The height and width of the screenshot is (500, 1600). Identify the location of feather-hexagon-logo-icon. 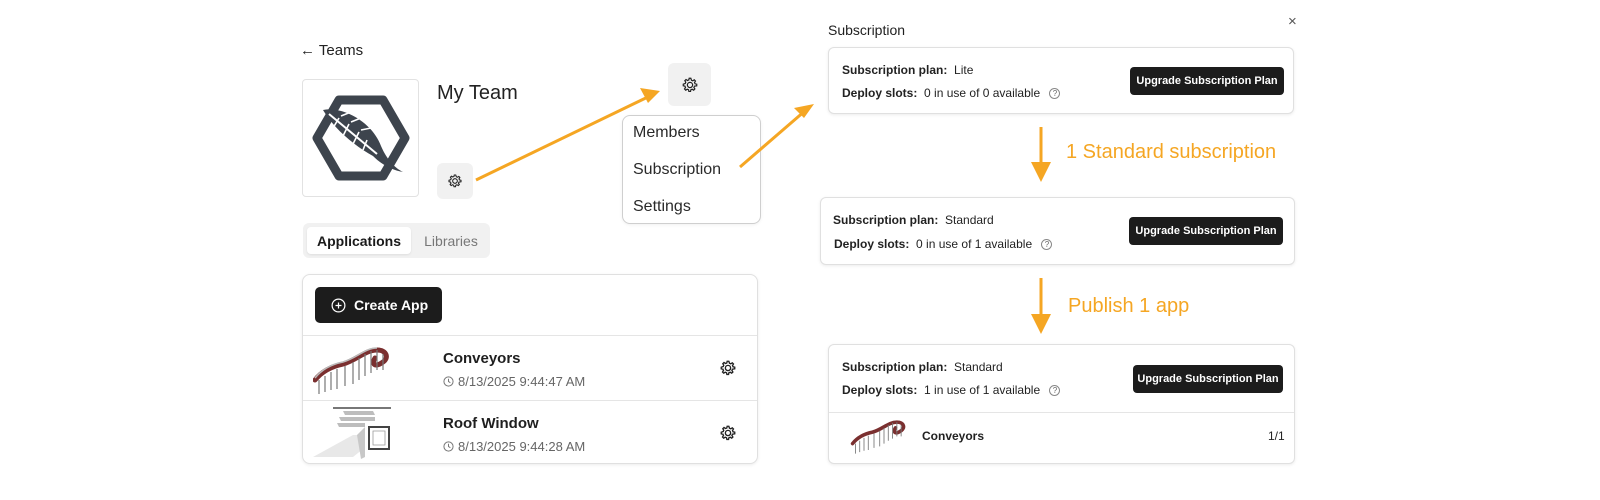
(360, 138).